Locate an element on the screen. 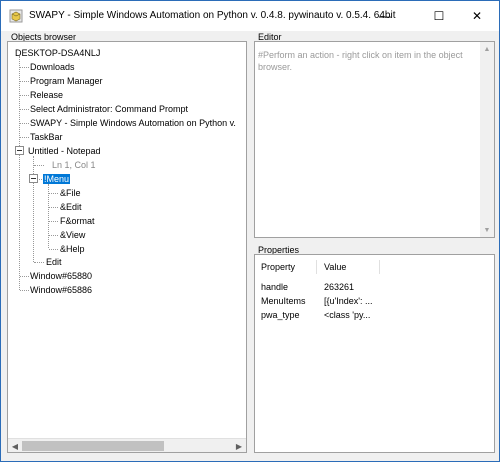  tree-item-menu-edit: &Edit is located at coordinates (71, 207).